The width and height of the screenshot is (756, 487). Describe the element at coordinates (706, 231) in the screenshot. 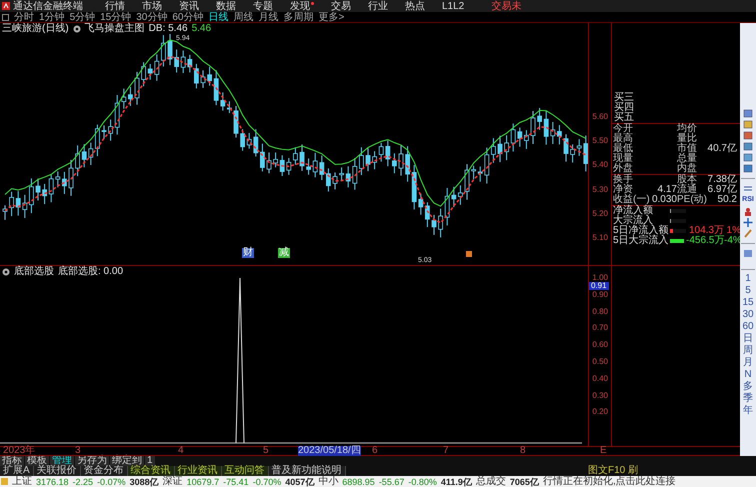

I see `flow-value: 104.3万` at that location.